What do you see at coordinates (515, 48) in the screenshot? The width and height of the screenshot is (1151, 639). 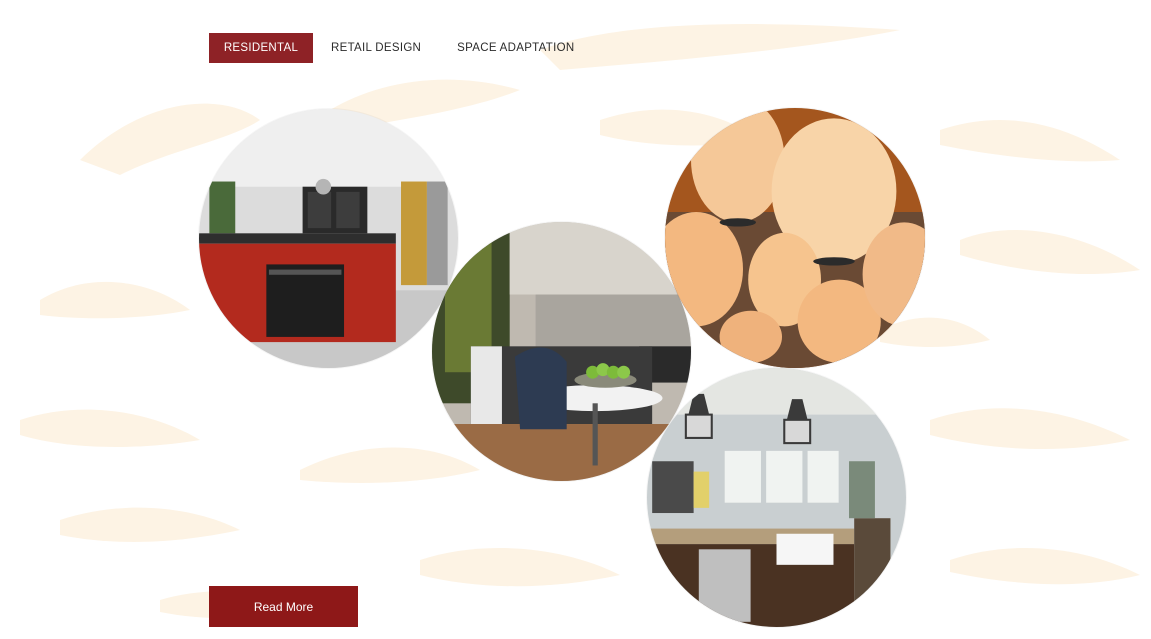 I see `tab-space-adaptation: SPACE ADAPTATION` at bounding box center [515, 48].